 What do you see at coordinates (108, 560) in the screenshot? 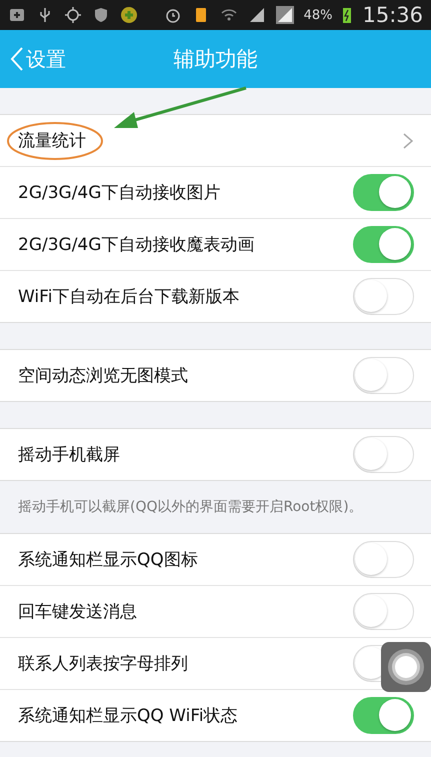
I see `setting-label: 系统通知栏显示QQ图标` at bounding box center [108, 560].